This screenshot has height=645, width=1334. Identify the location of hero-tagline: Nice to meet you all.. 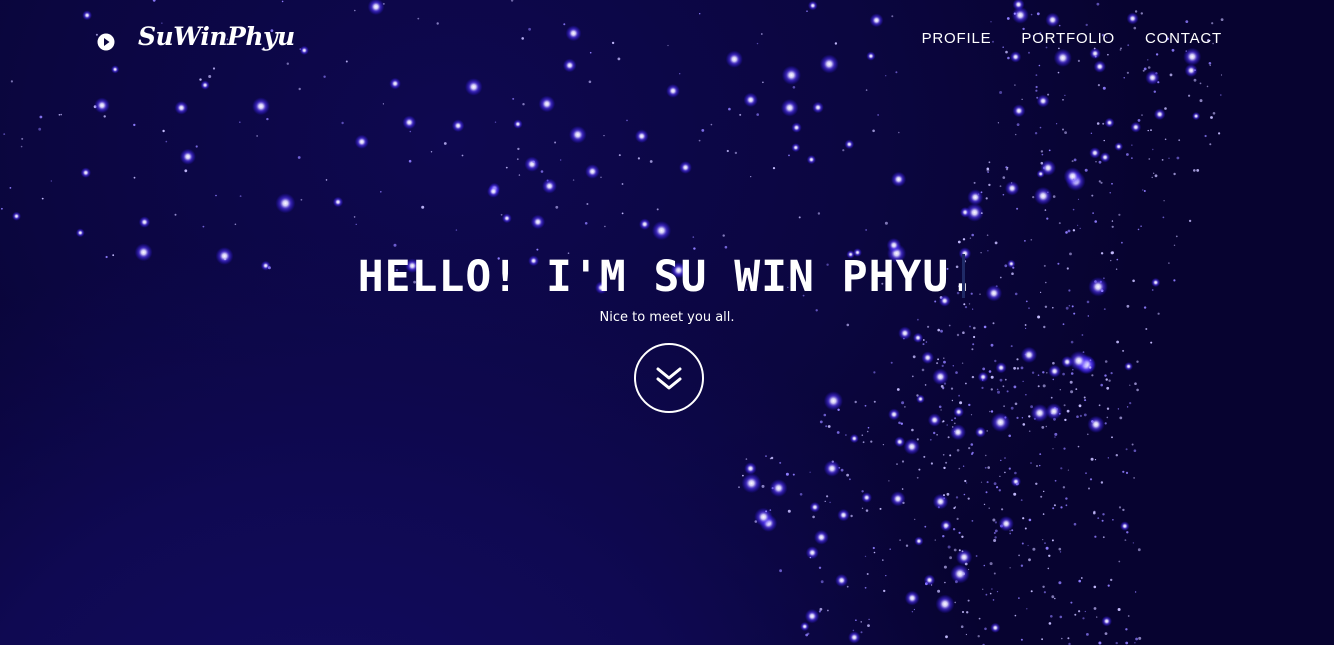
(667, 317).